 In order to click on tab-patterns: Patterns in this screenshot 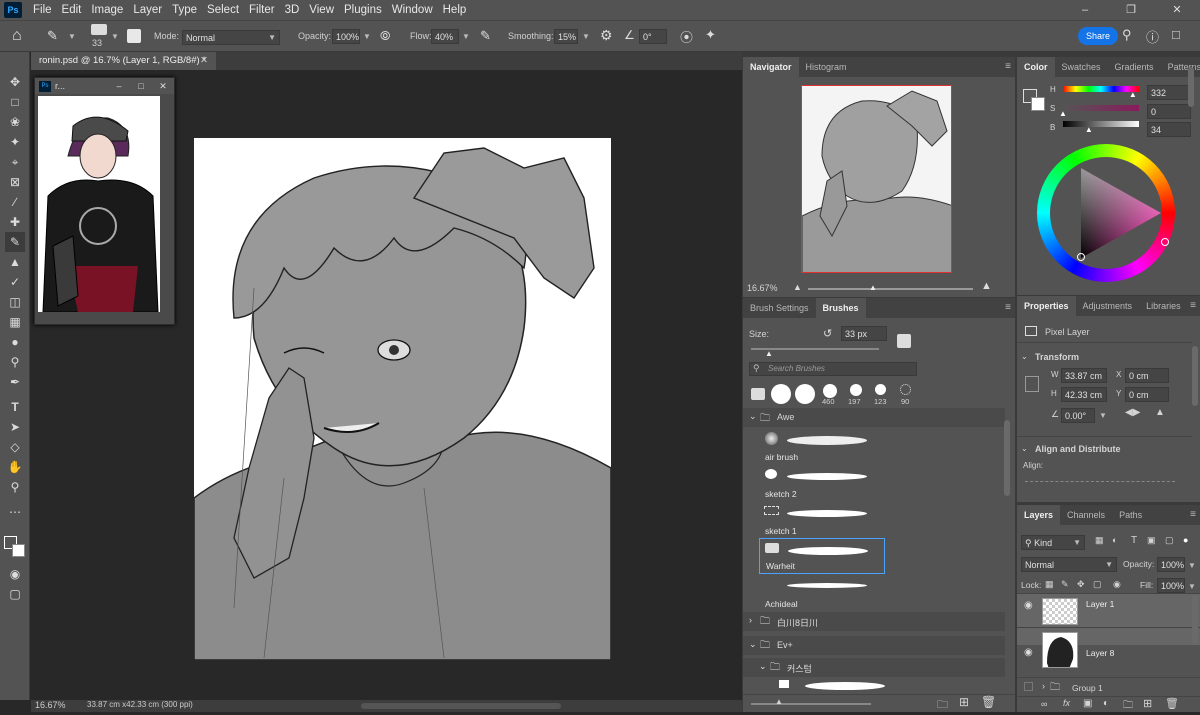, I will do `click(1180, 67)`.